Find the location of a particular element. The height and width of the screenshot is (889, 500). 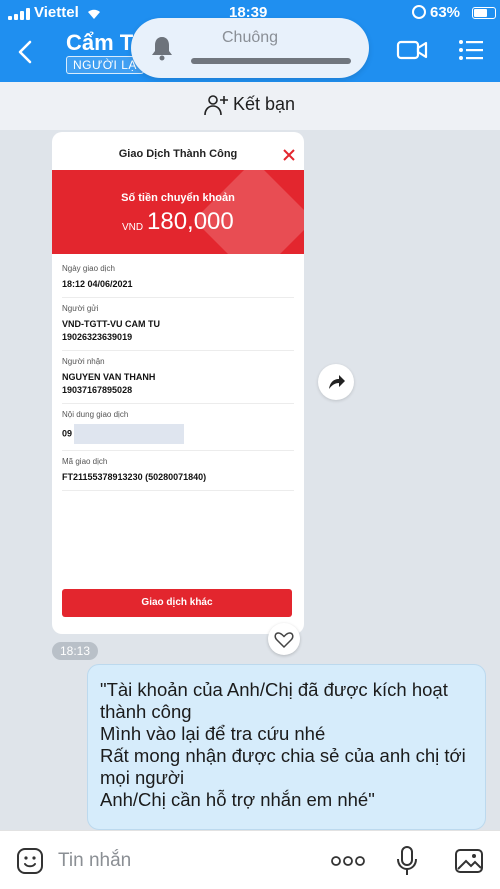

receipt-title: Giao Dịch Thành Công is located at coordinates (178, 154).